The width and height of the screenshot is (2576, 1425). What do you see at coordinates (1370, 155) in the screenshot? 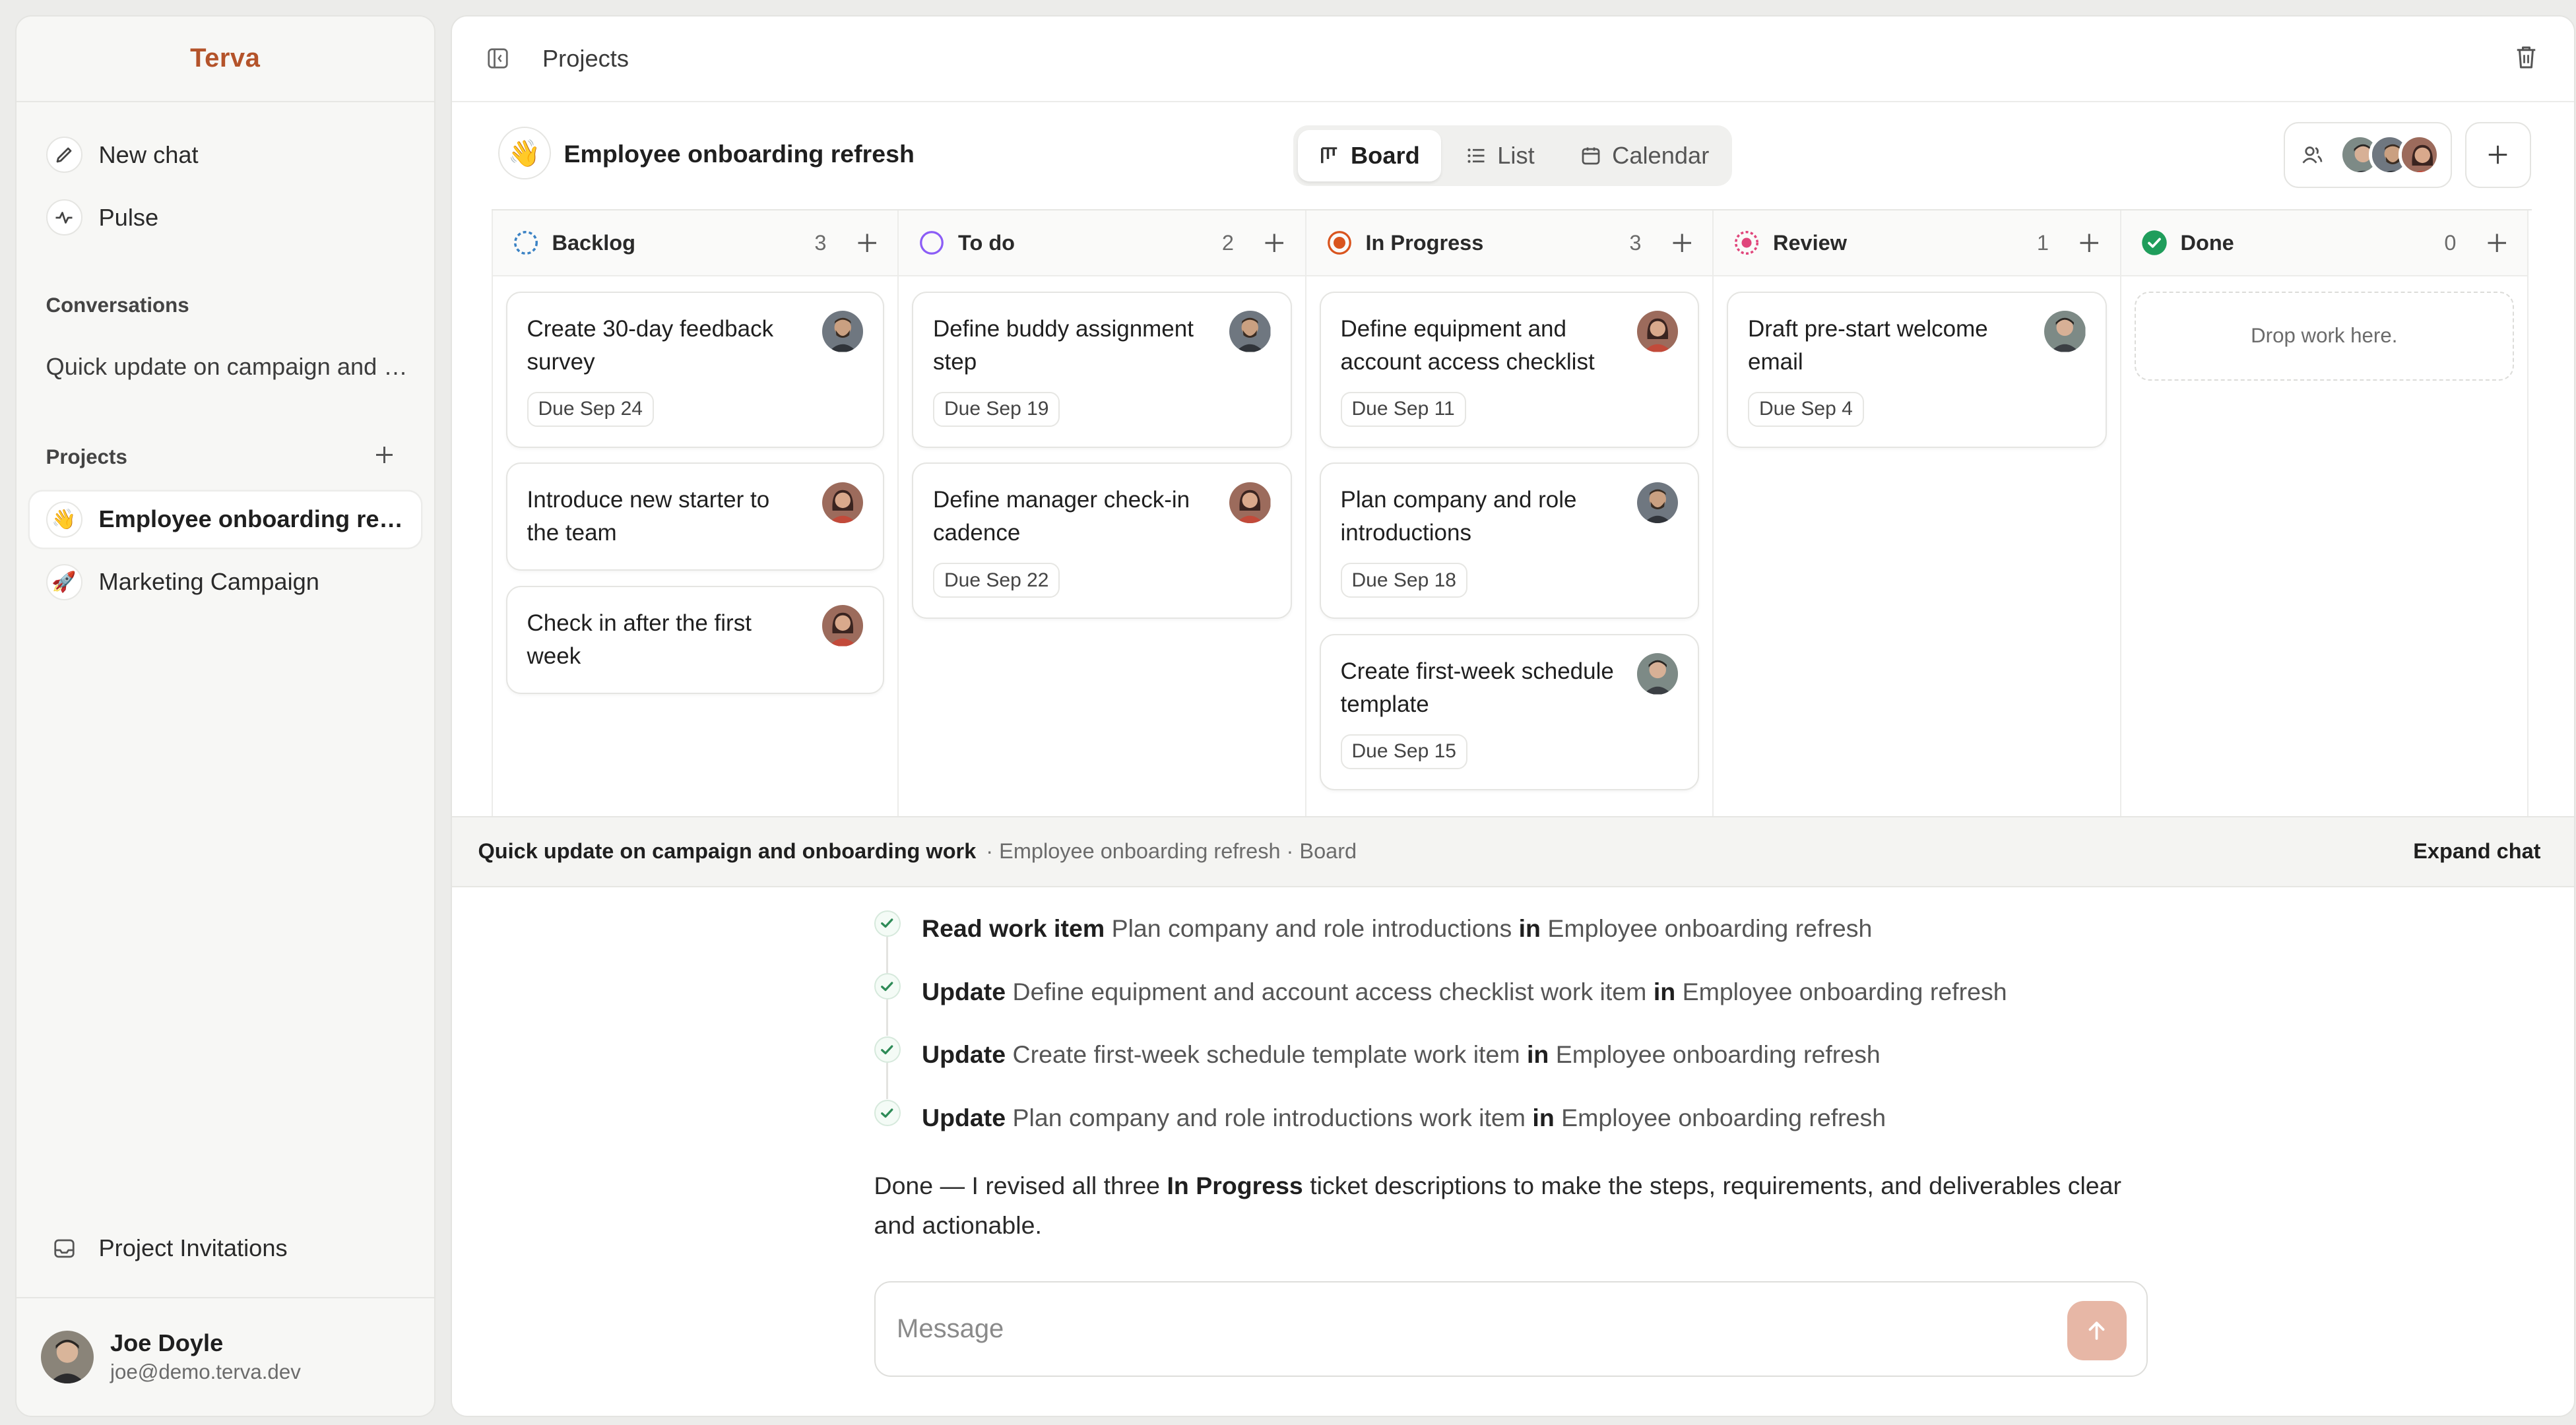
I see `tab-board: Board` at bounding box center [1370, 155].